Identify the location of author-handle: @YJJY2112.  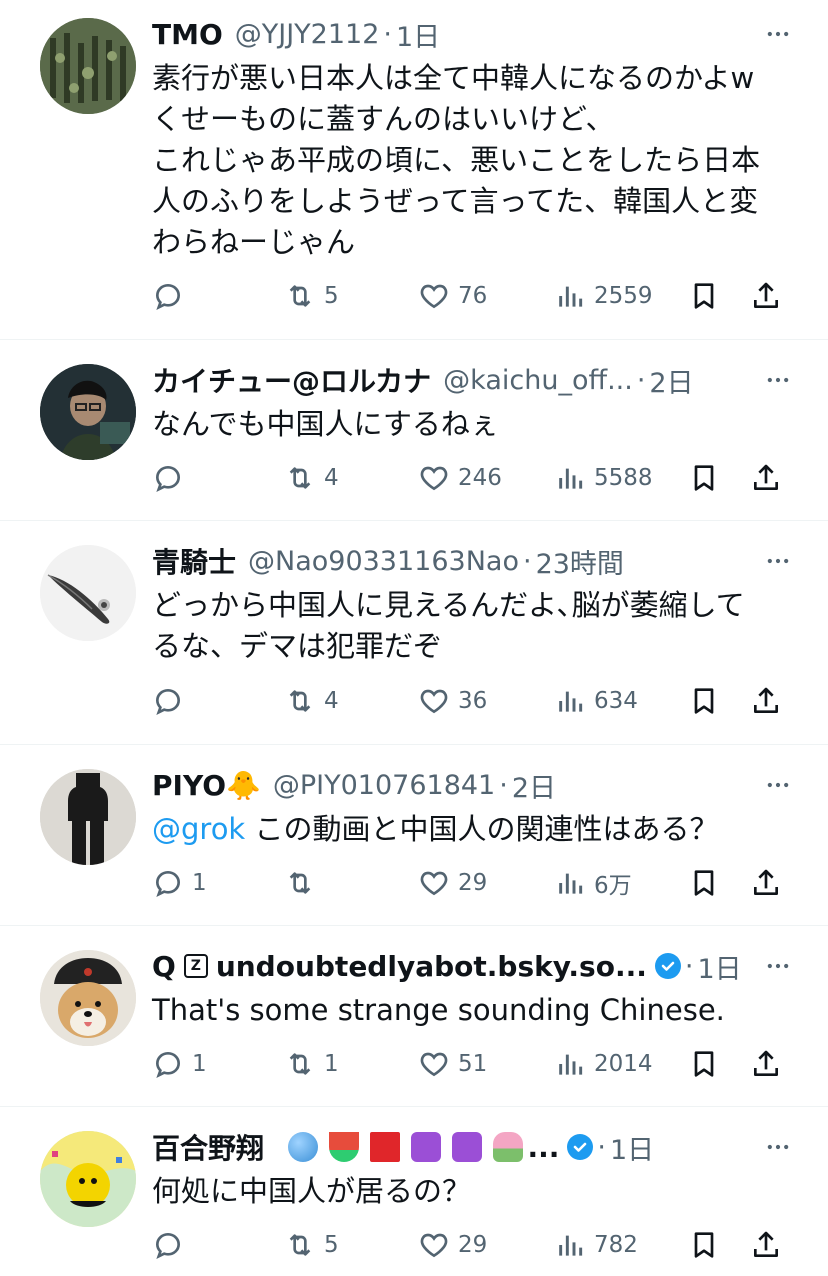
(307, 34).